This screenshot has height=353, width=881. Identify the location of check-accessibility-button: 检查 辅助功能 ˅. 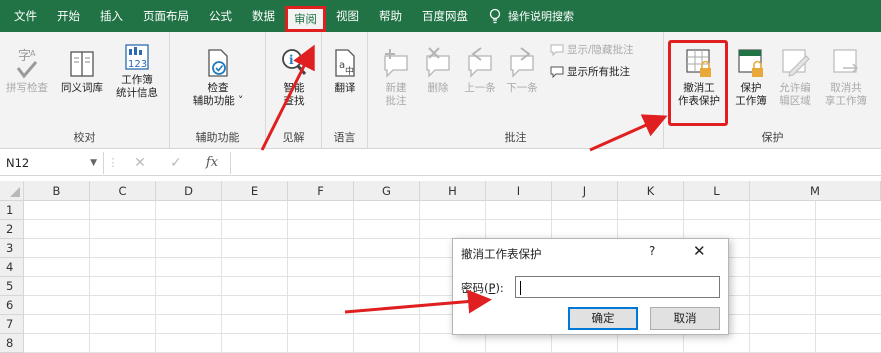
(218, 77).